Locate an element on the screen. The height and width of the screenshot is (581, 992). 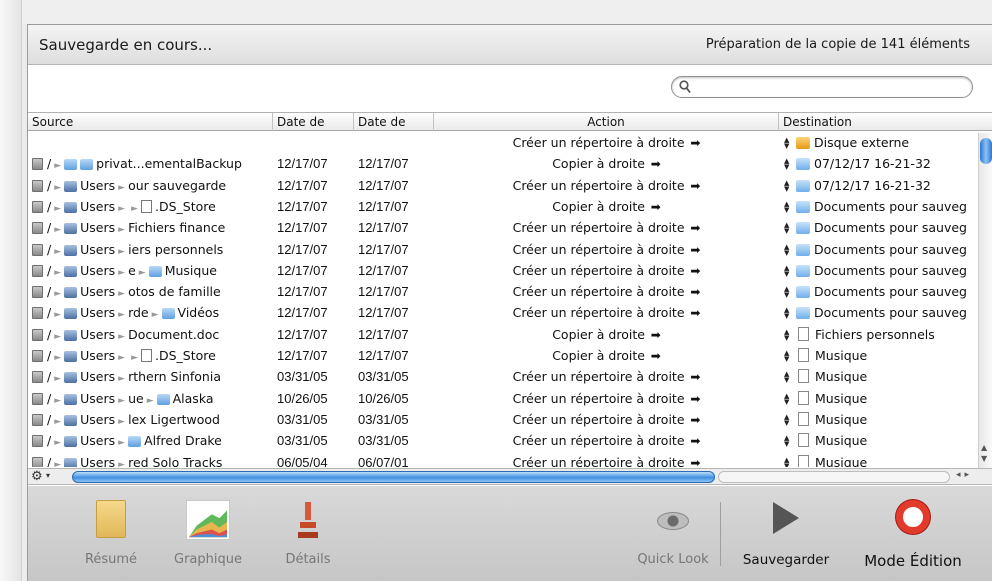
details-button: Détails is located at coordinates (308, 533).